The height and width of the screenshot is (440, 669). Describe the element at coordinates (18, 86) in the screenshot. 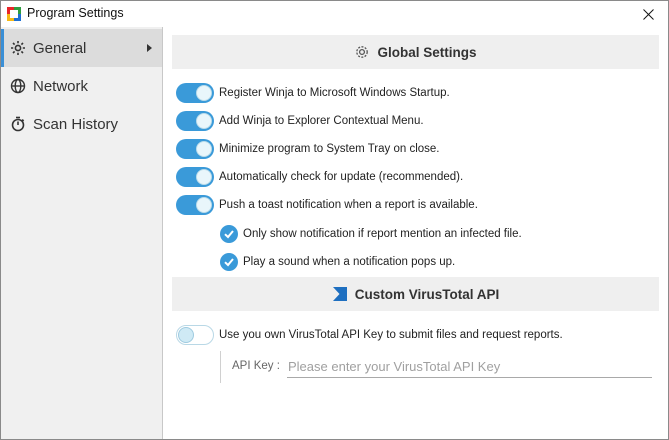

I see `globe-icon` at that location.